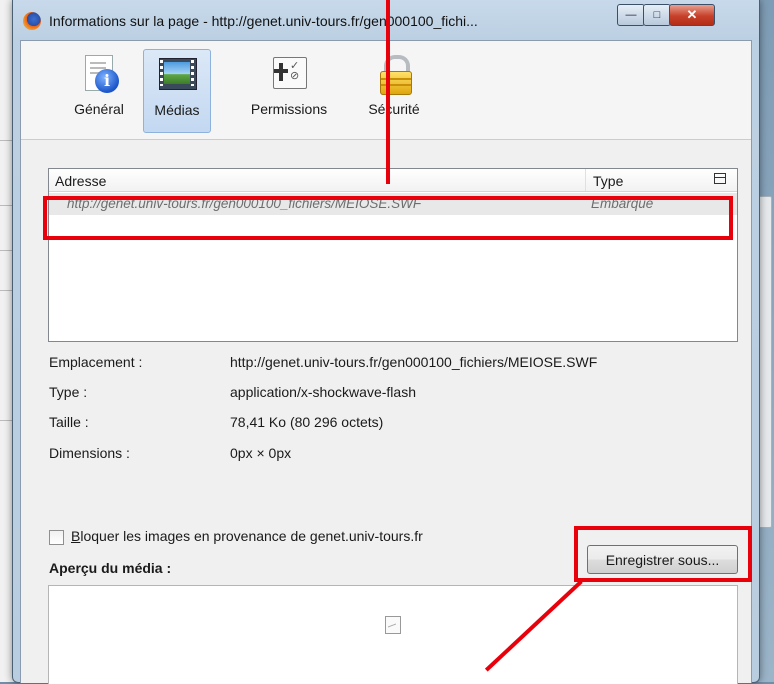 Image resolution: width=774 pixels, height=684 pixels. Describe the element at coordinates (177, 74) in the screenshot. I see `media-image-icon` at that location.